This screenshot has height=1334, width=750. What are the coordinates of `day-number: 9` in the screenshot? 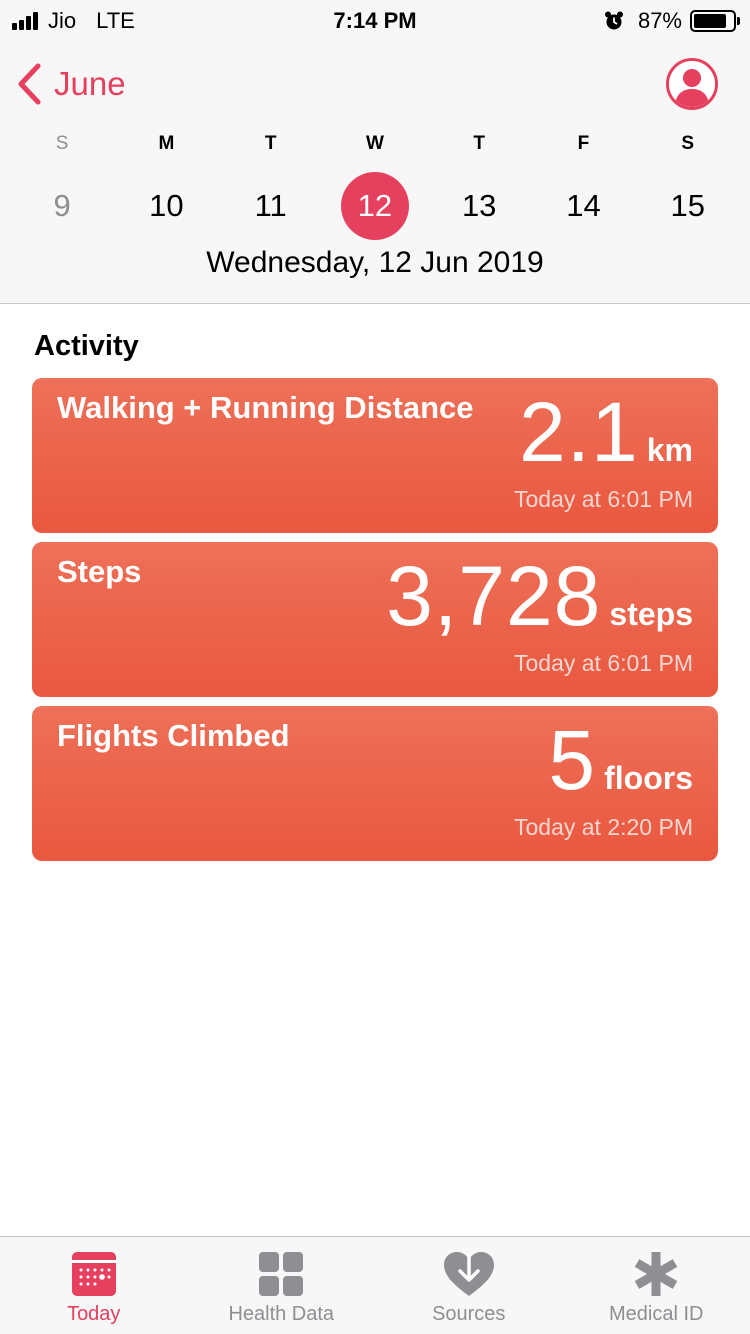 It's located at (62, 205).